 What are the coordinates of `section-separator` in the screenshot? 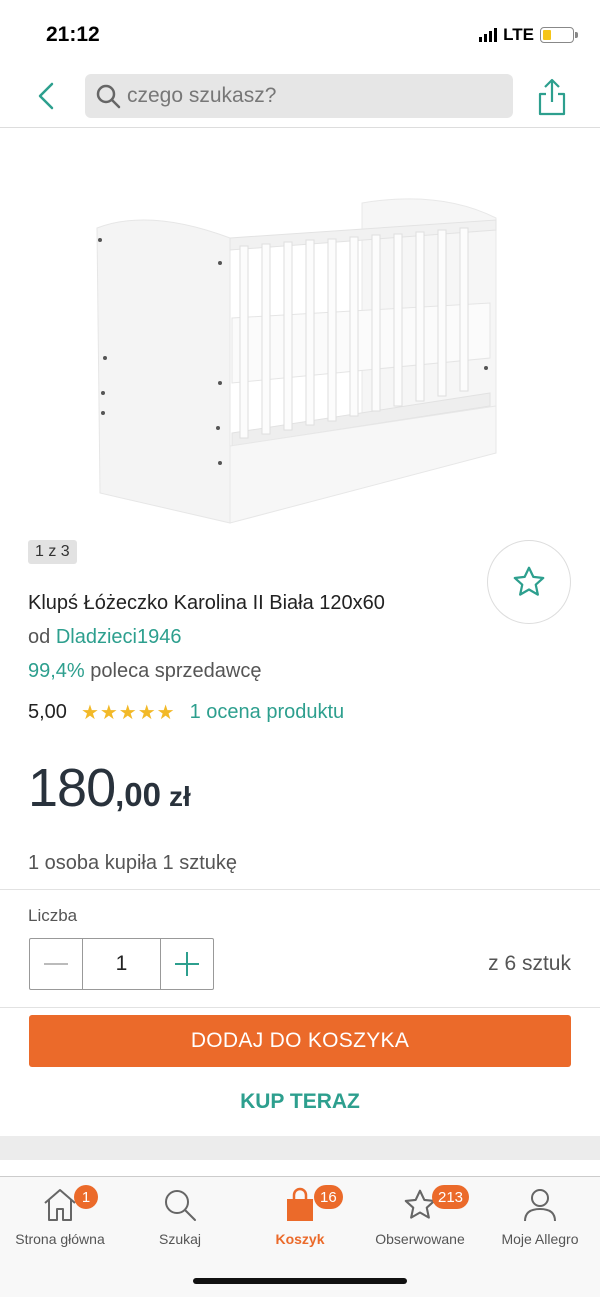 It's located at (300, 1148).